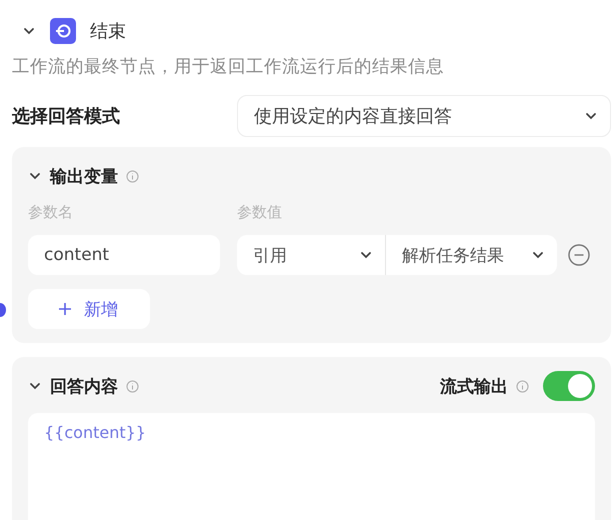 The height and width of the screenshot is (520, 615). I want to click on end-node-icon, so click(63, 31).